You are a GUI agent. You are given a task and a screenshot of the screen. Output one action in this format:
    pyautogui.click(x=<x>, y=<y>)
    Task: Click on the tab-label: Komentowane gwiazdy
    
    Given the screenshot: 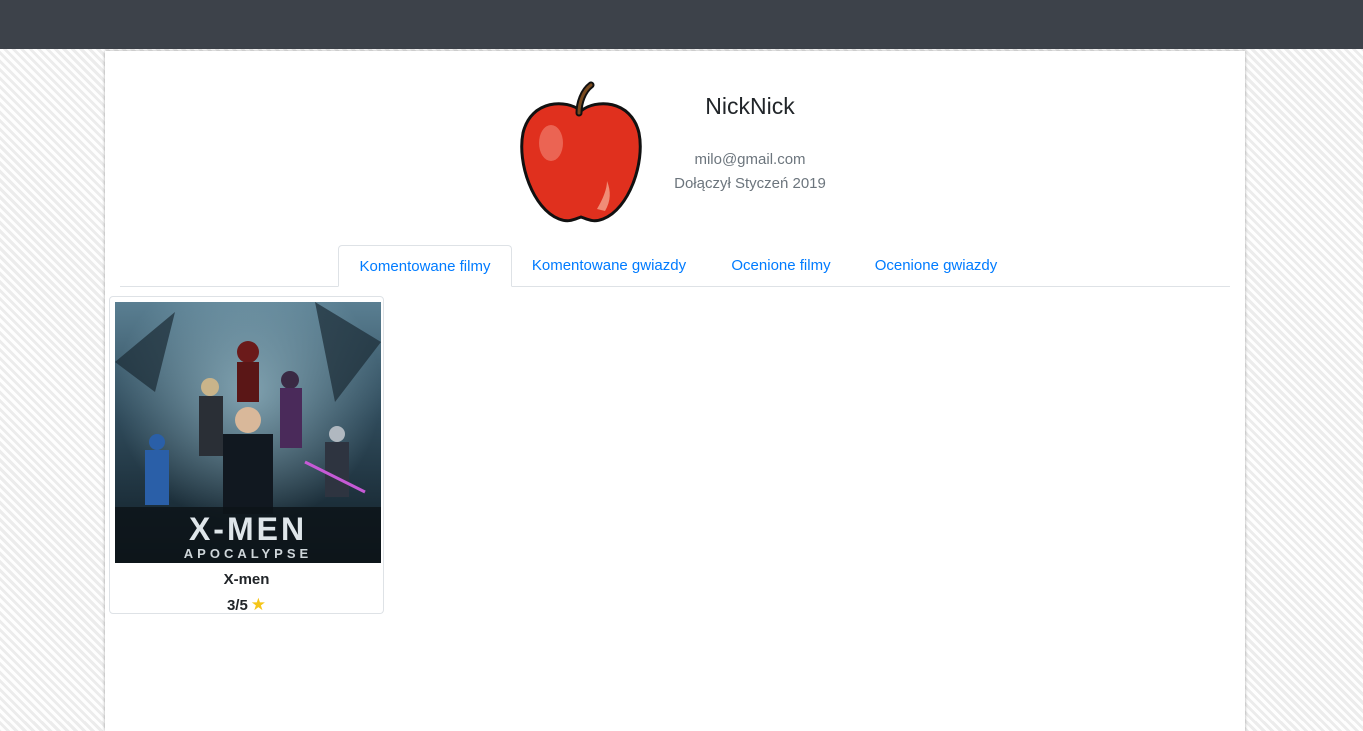 What is the action you would take?
    pyautogui.click(x=609, y=265)
    